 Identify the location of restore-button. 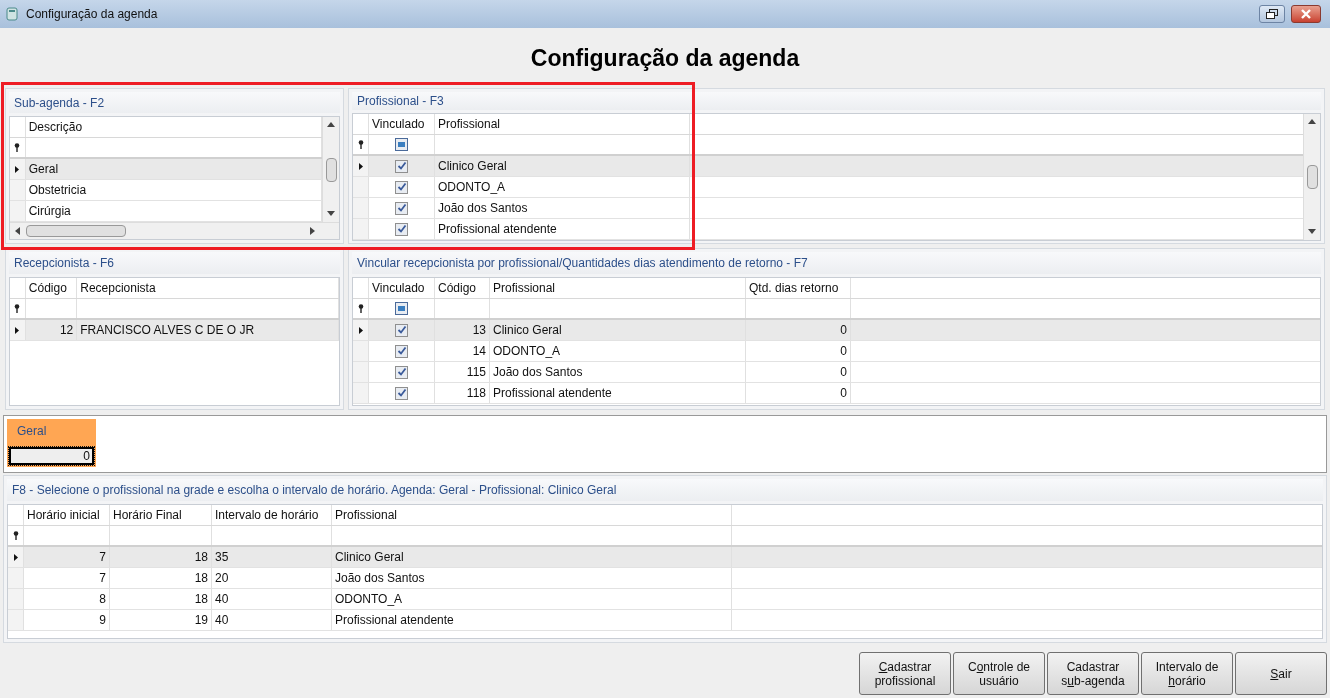
(1272, 14).